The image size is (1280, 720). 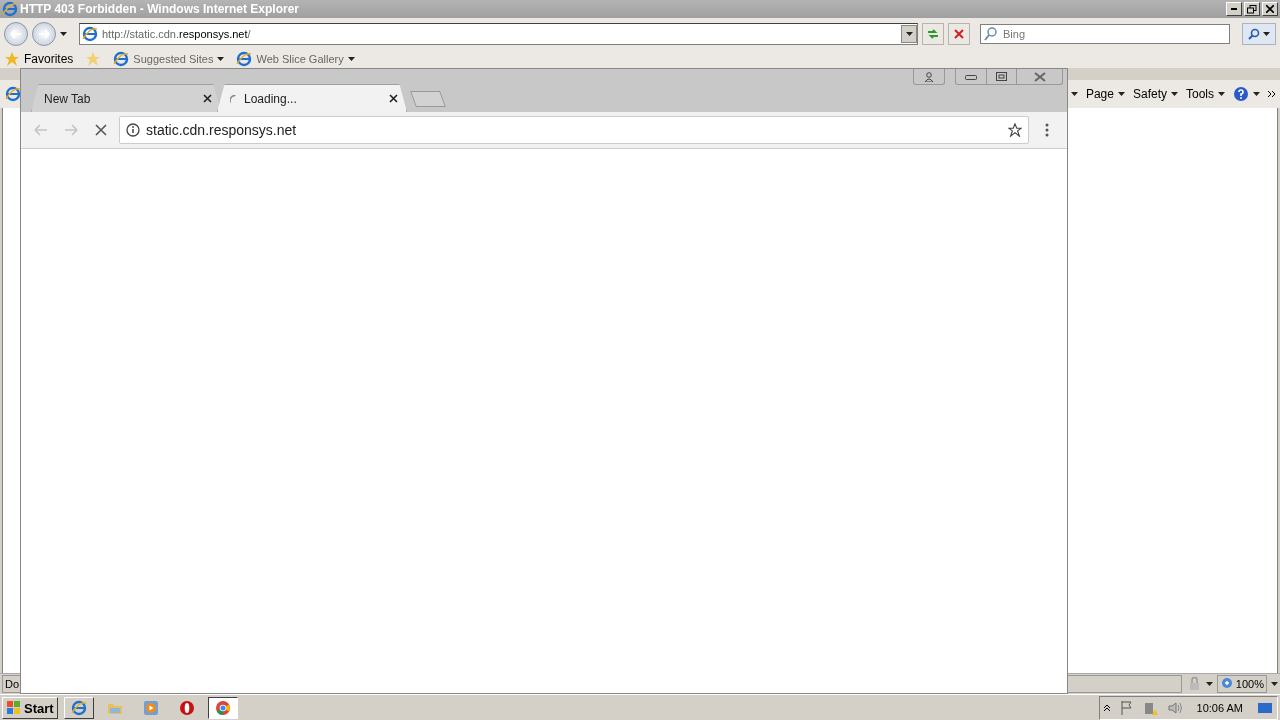 I want to click on person-icon, so click(x=929, y=76).